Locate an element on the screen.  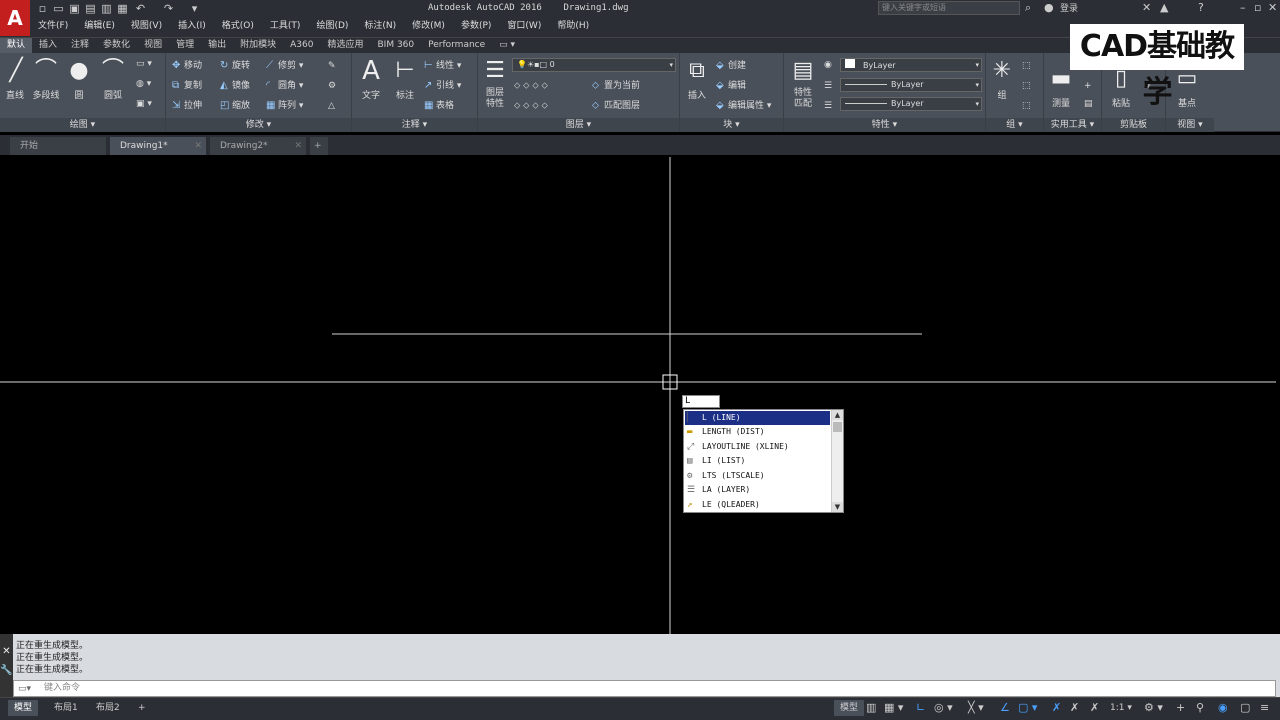
hardware-acceleration-icon: ◉ is located at coordinates (1223, 707).